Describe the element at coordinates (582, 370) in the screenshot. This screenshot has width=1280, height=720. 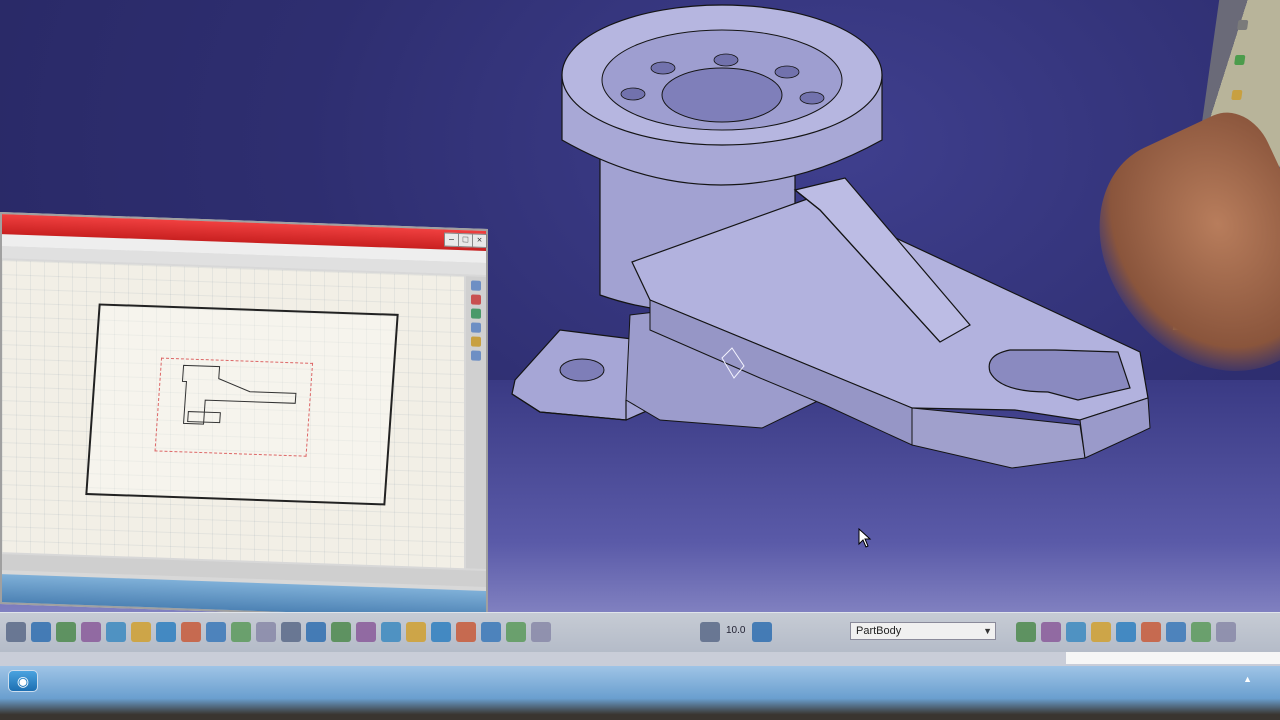
I see `left-lug-hole` at that location.